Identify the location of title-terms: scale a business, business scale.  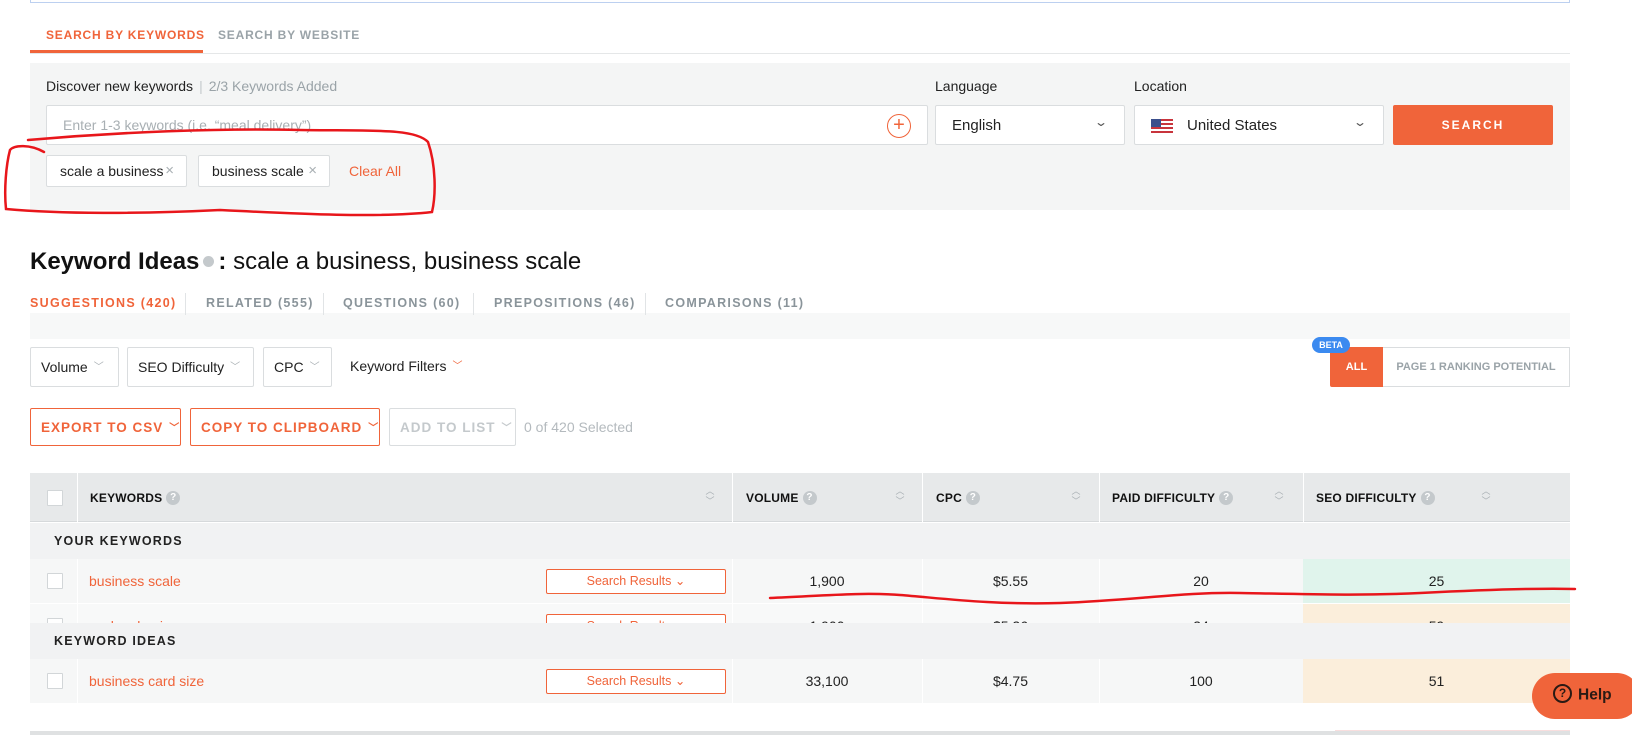
(407, 261).